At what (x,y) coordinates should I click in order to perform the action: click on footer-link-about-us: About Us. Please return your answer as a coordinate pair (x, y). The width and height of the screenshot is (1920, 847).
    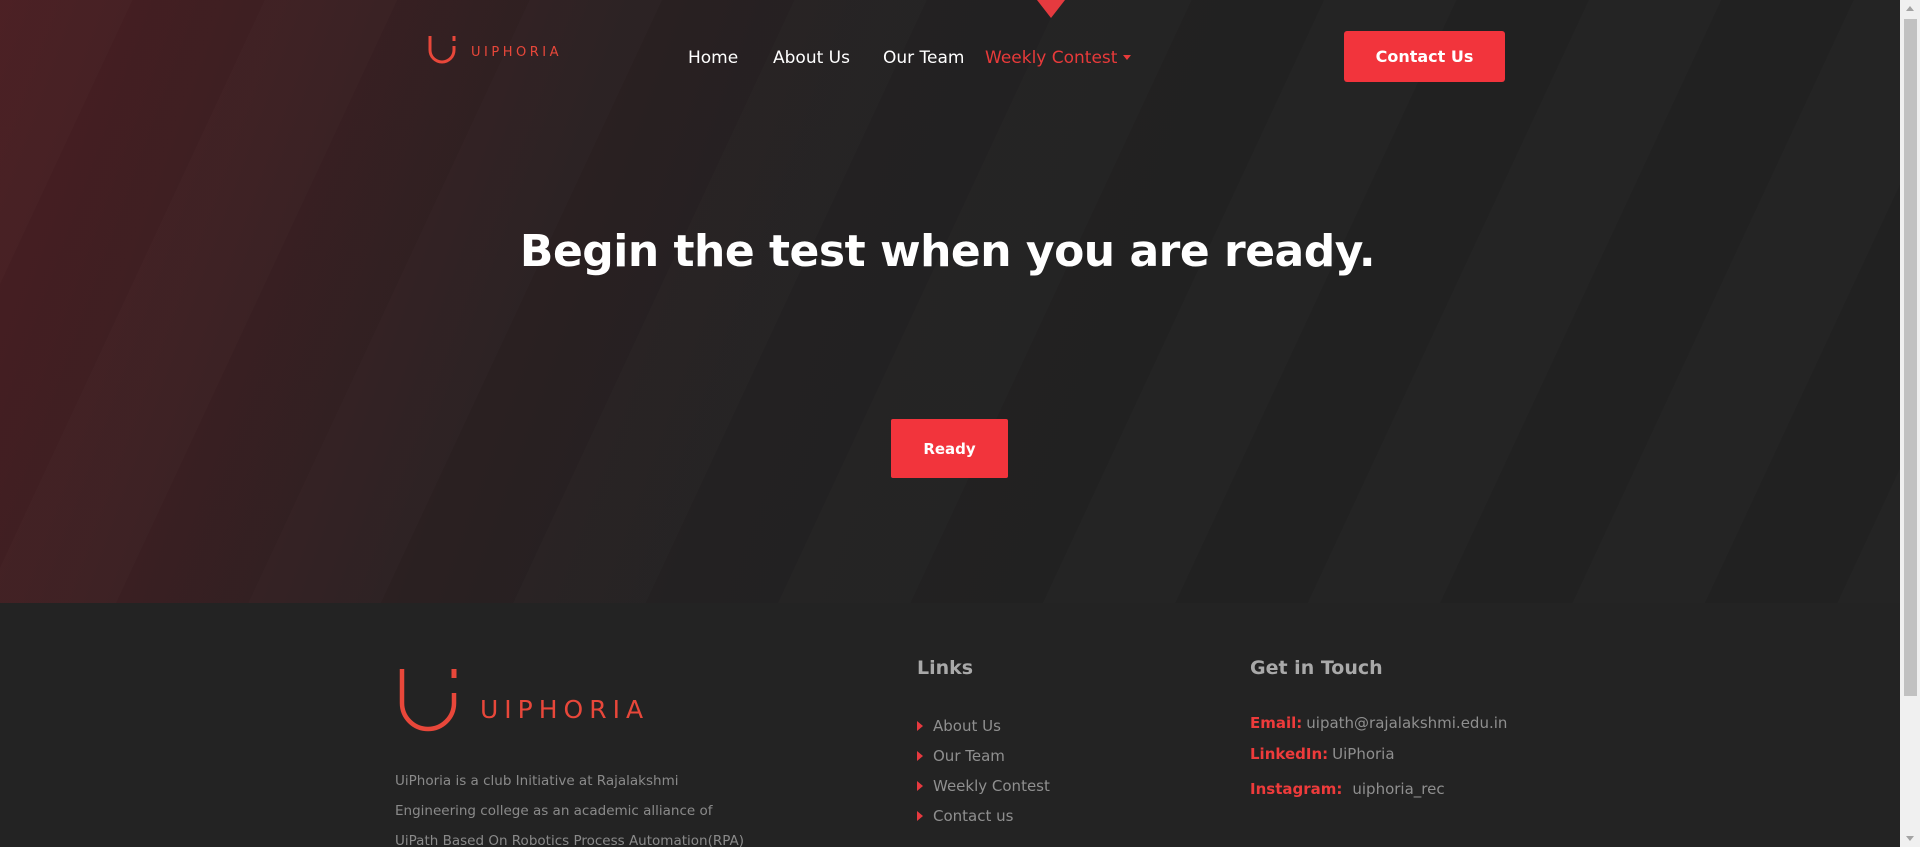
    Looking at the image, I should click on (983, 726).